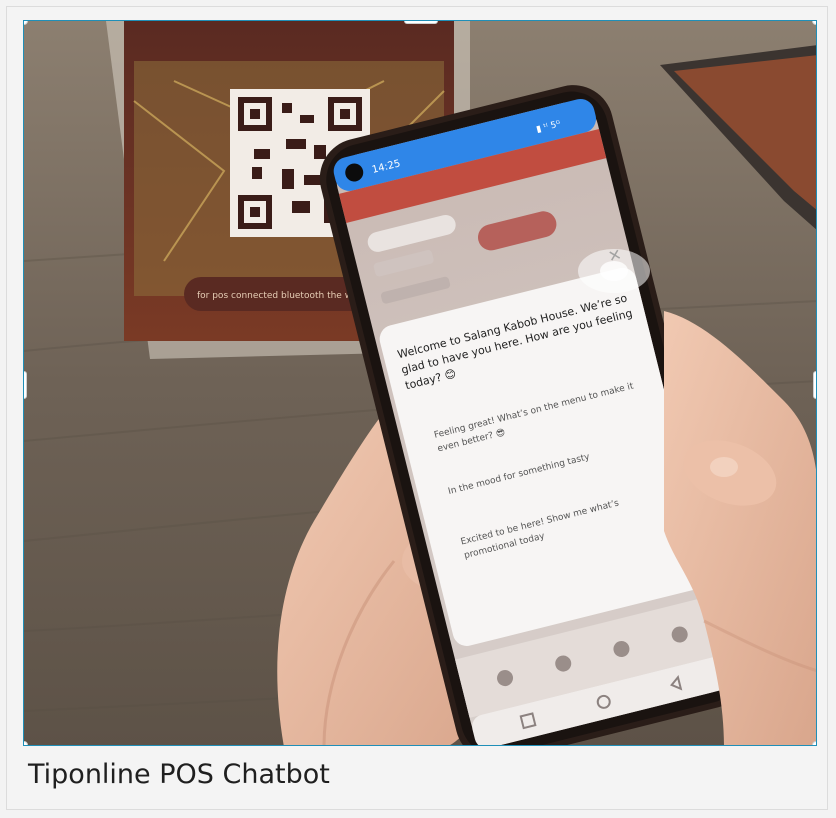 This screenshot has width=836, height=818. What do you see at coordinates (25, 385) in the screenshot?
I see `resize-handle-left` at bounding box center [25, 385].